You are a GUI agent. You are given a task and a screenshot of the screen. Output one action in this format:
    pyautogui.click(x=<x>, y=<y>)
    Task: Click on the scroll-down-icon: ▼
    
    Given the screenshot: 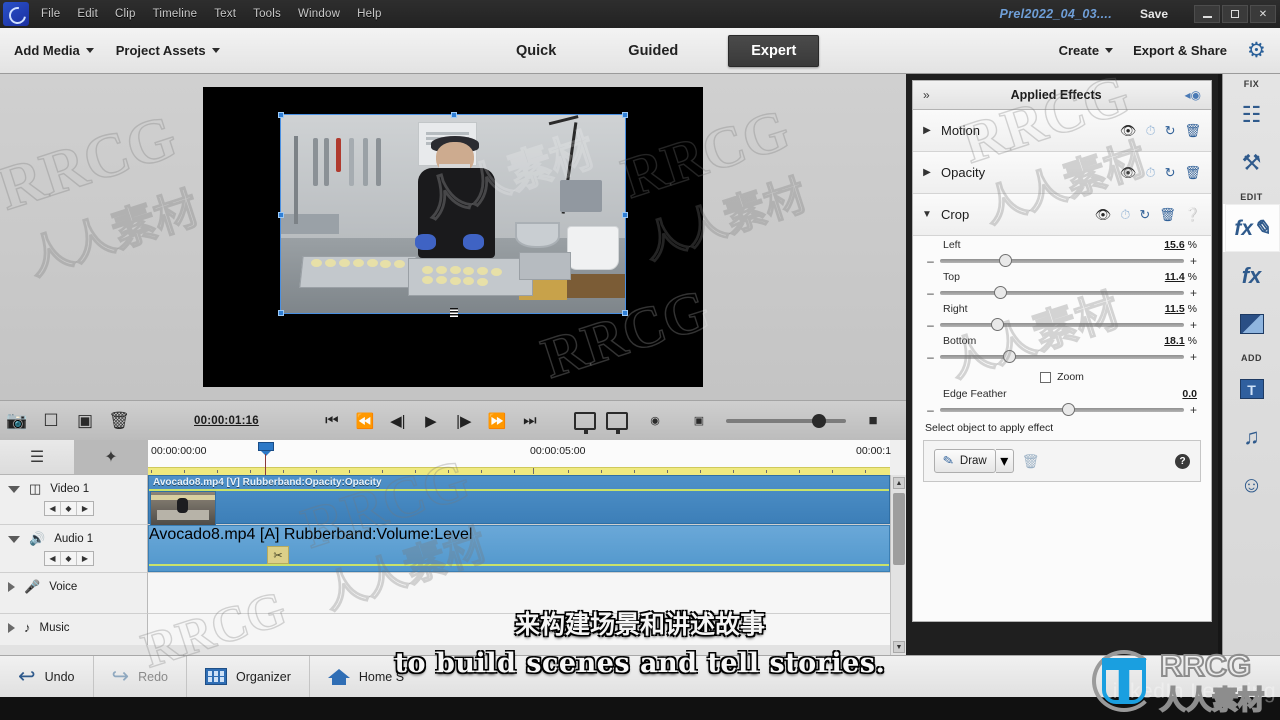 What is the action you would take?
    pyautogui.click(x=899, y=647)
    